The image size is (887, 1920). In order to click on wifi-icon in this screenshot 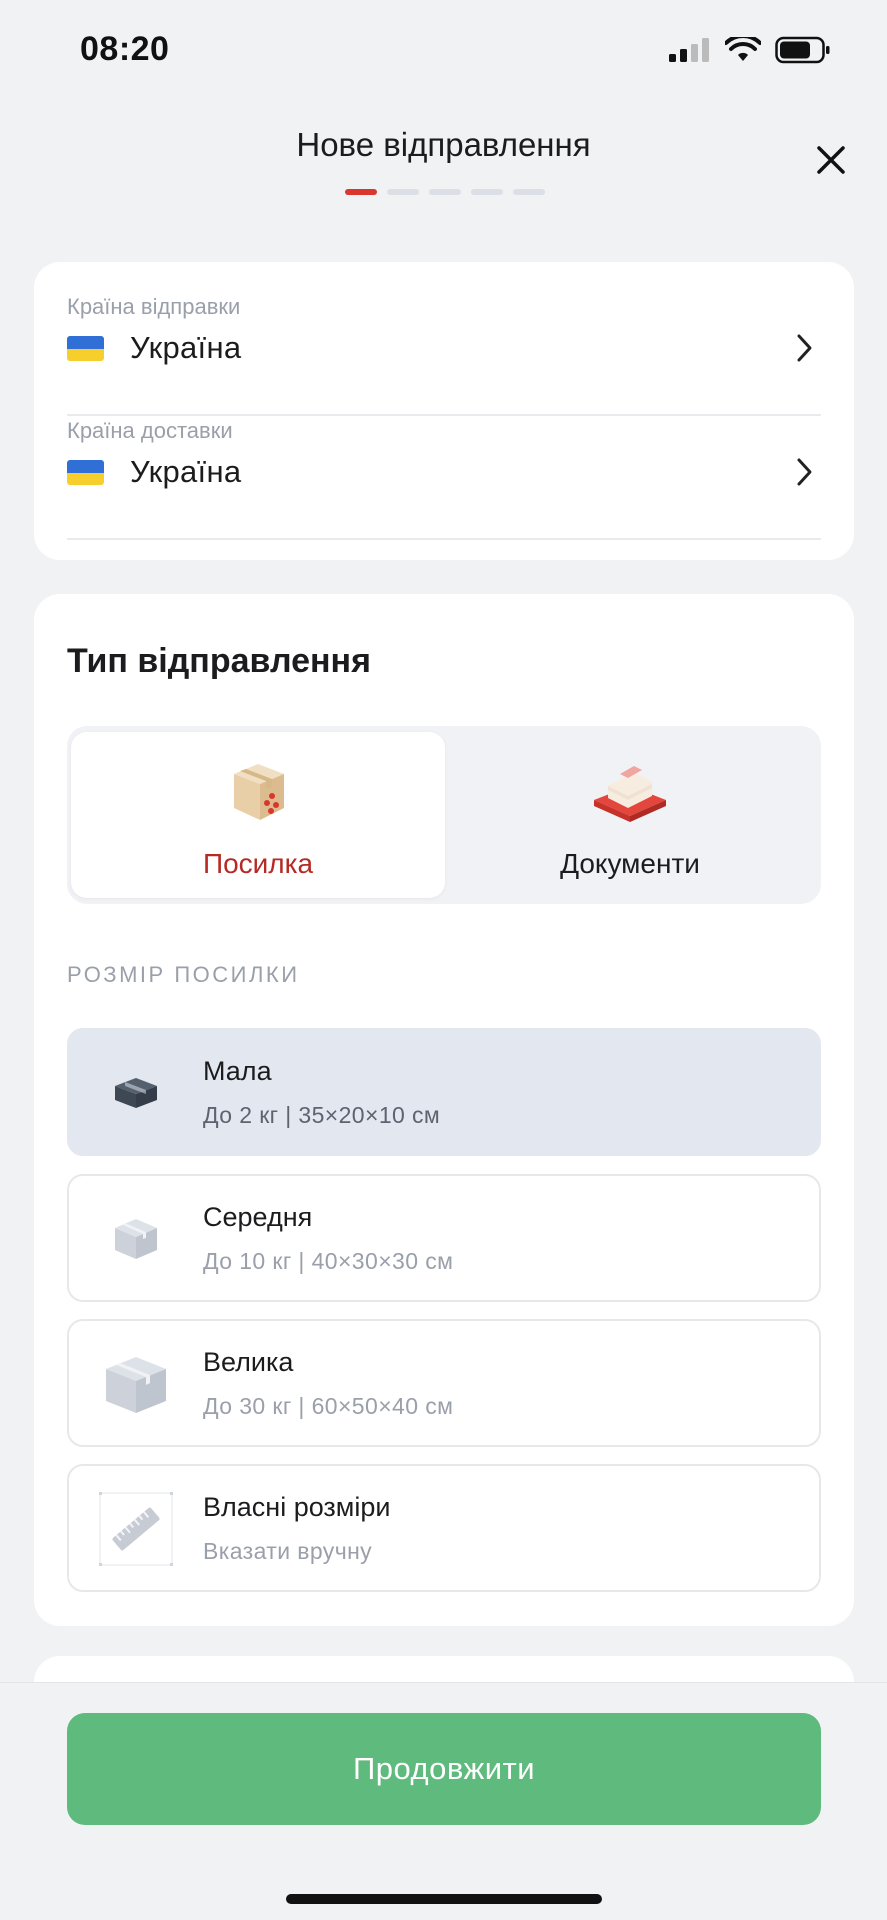, I will do `click(743, 49)`.